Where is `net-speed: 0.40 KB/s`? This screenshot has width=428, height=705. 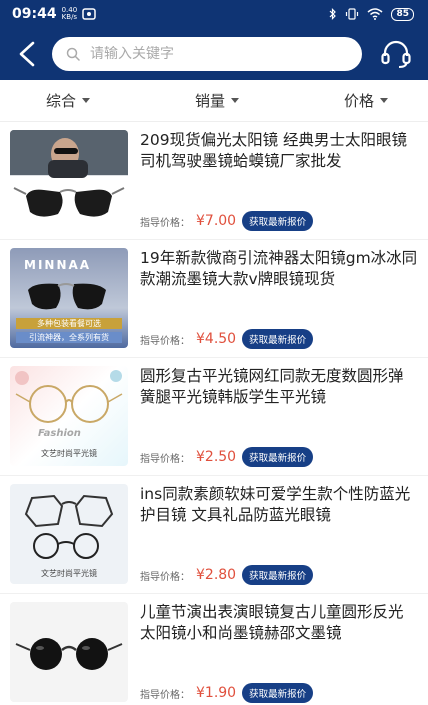
net-speed: 0.40 KB/s is located at coordinates (69, 13).